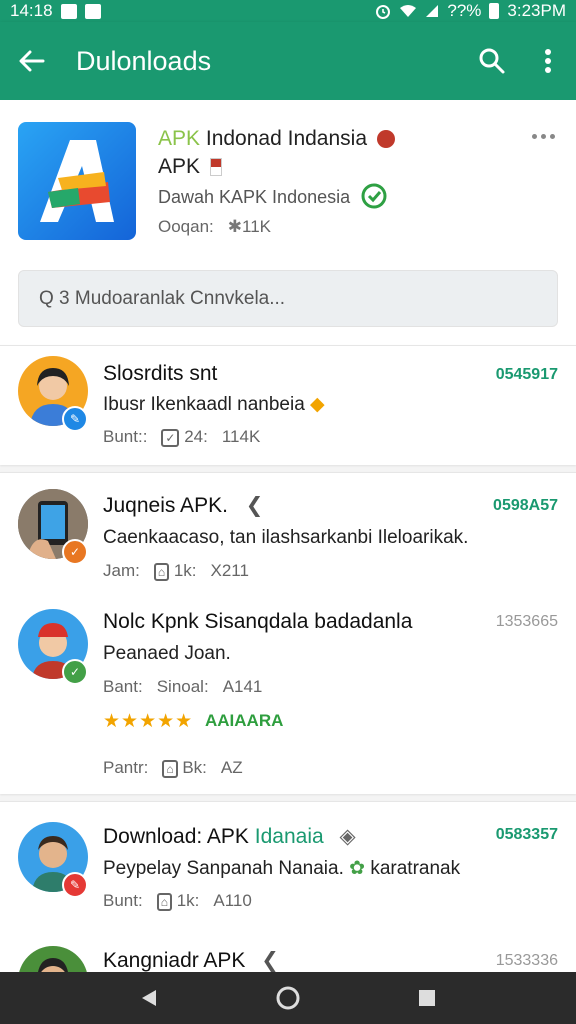 Image resolution: width=576 pixels, height=1024 pixels. I want to click on item-code: 0583357, so click(526, 834).